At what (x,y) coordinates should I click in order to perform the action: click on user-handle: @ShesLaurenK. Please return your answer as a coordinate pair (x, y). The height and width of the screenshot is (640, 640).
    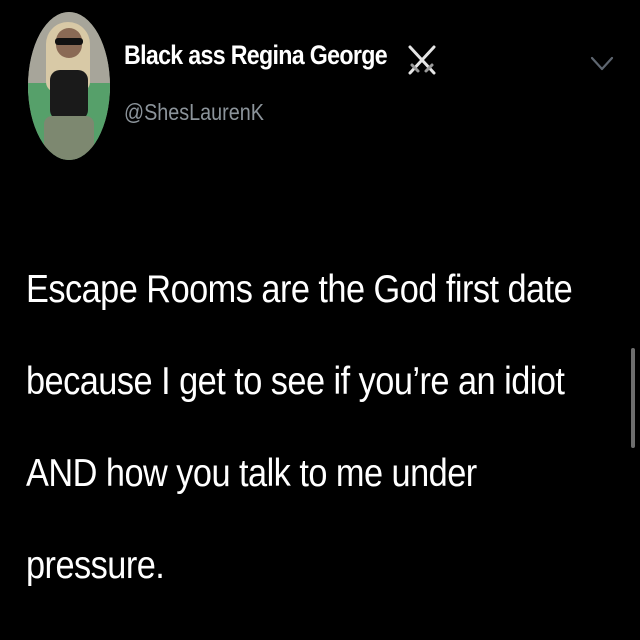
    Looking at the image, I should click on (194, 112).